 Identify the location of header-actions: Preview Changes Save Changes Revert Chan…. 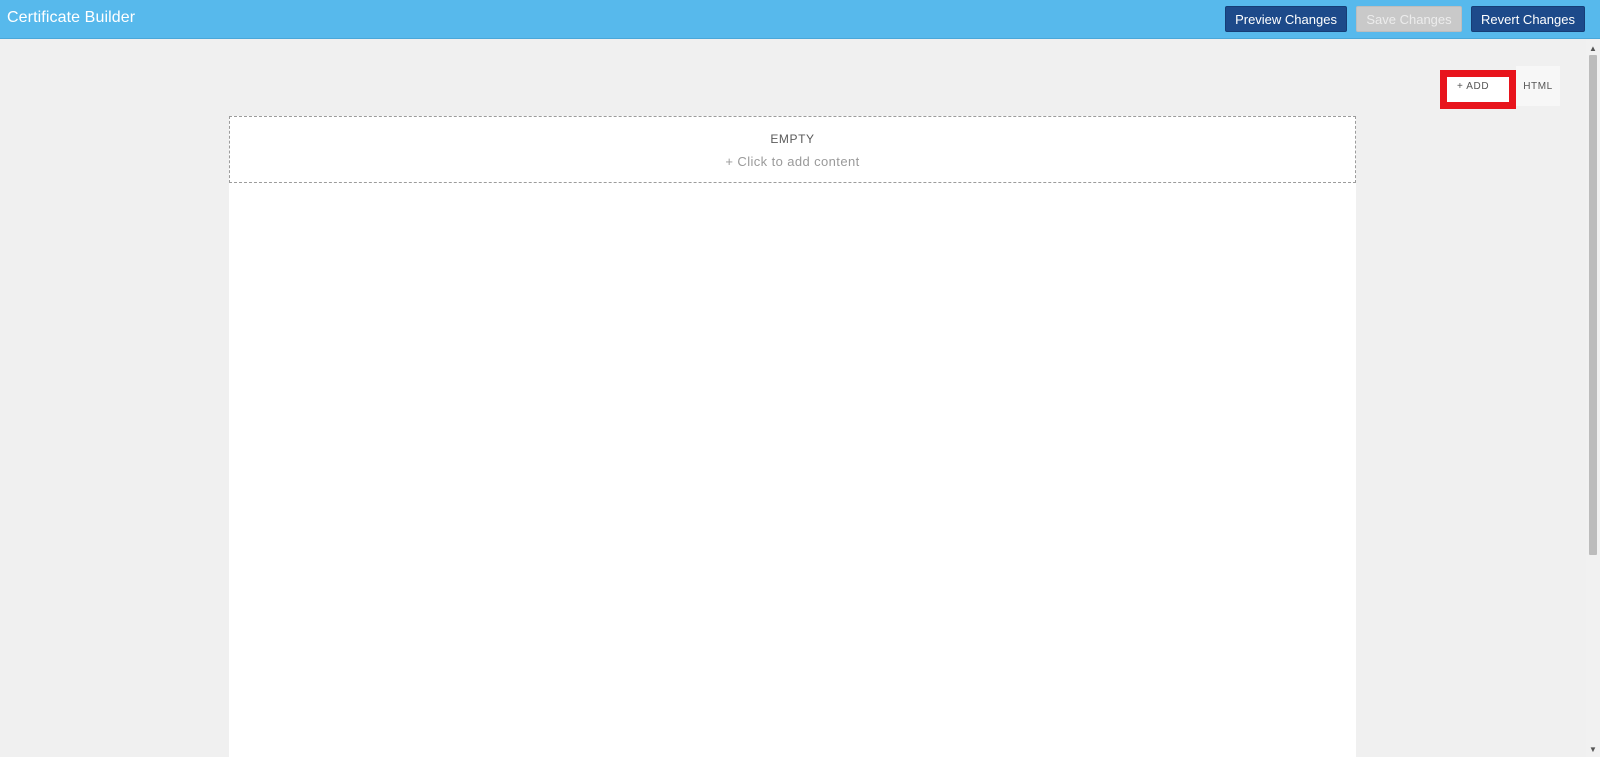
(1405, 19).